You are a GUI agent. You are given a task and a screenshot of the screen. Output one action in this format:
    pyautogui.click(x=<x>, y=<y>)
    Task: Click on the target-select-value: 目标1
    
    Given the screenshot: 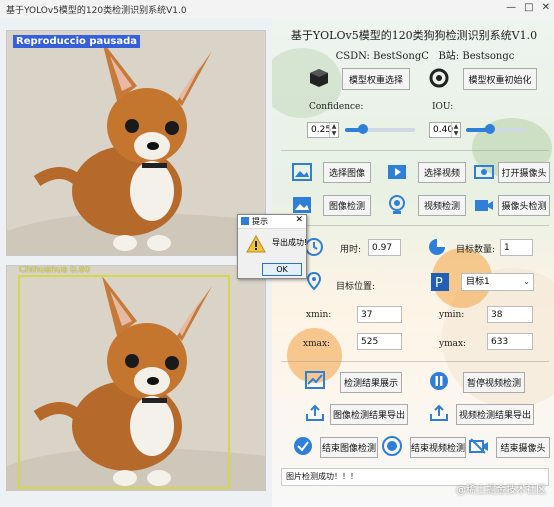 What is the action you would take?
    pyautogui.click(x=478, y=282)
    